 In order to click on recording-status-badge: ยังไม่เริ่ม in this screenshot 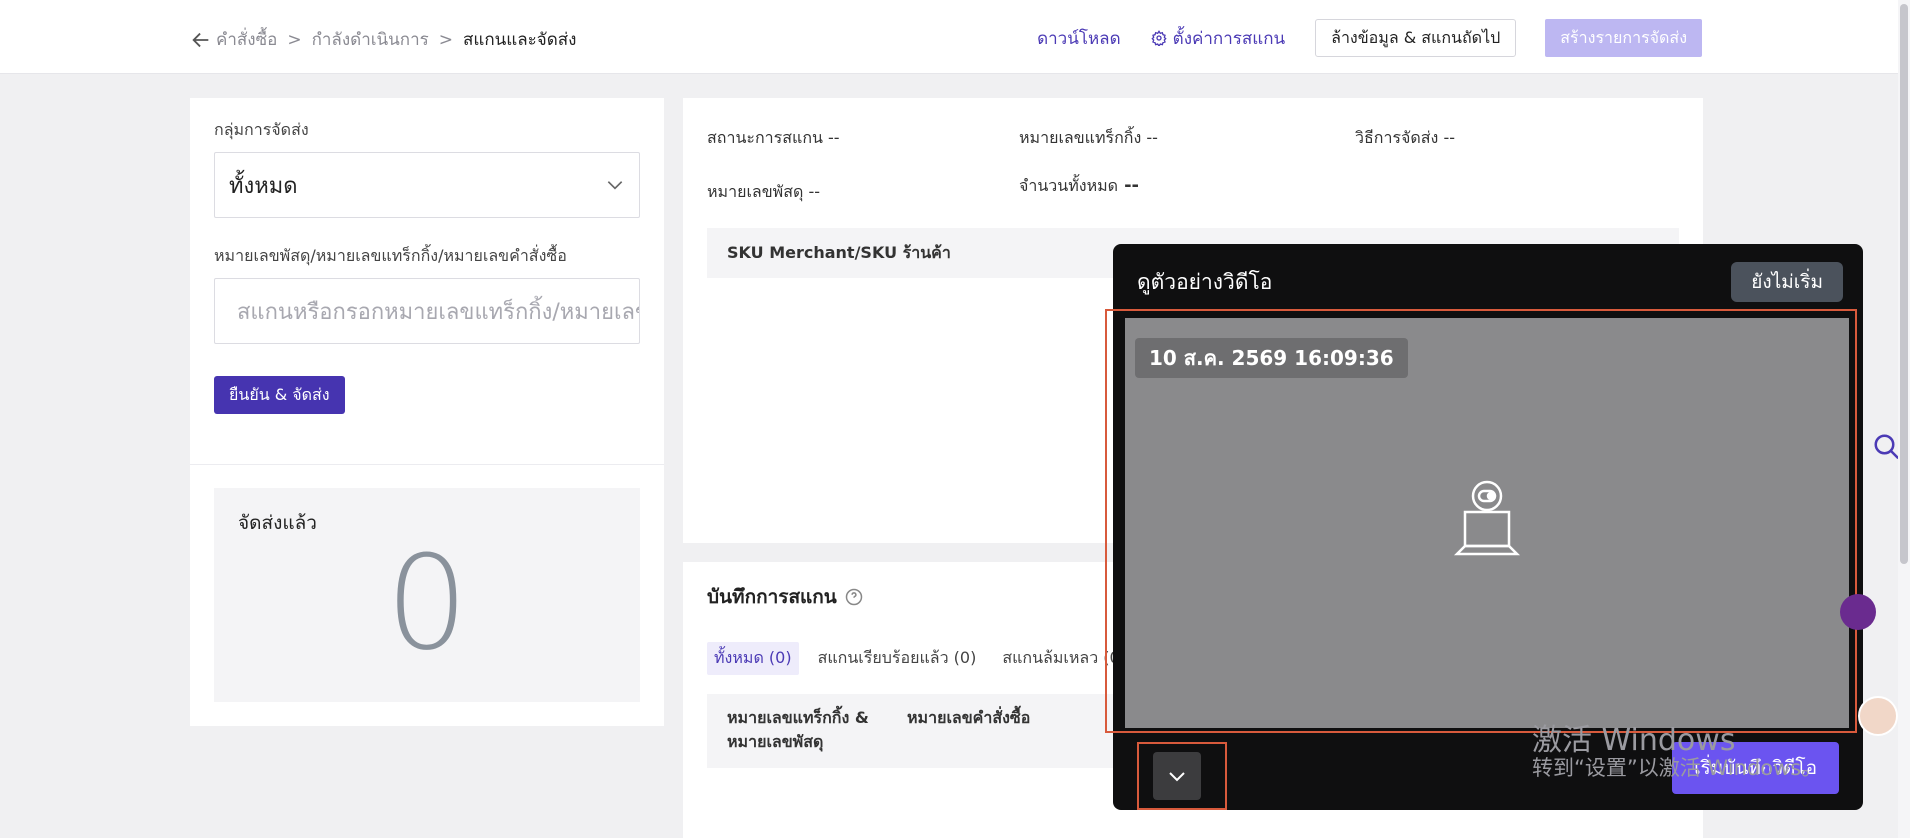, I will do `click(1787, 282)`.